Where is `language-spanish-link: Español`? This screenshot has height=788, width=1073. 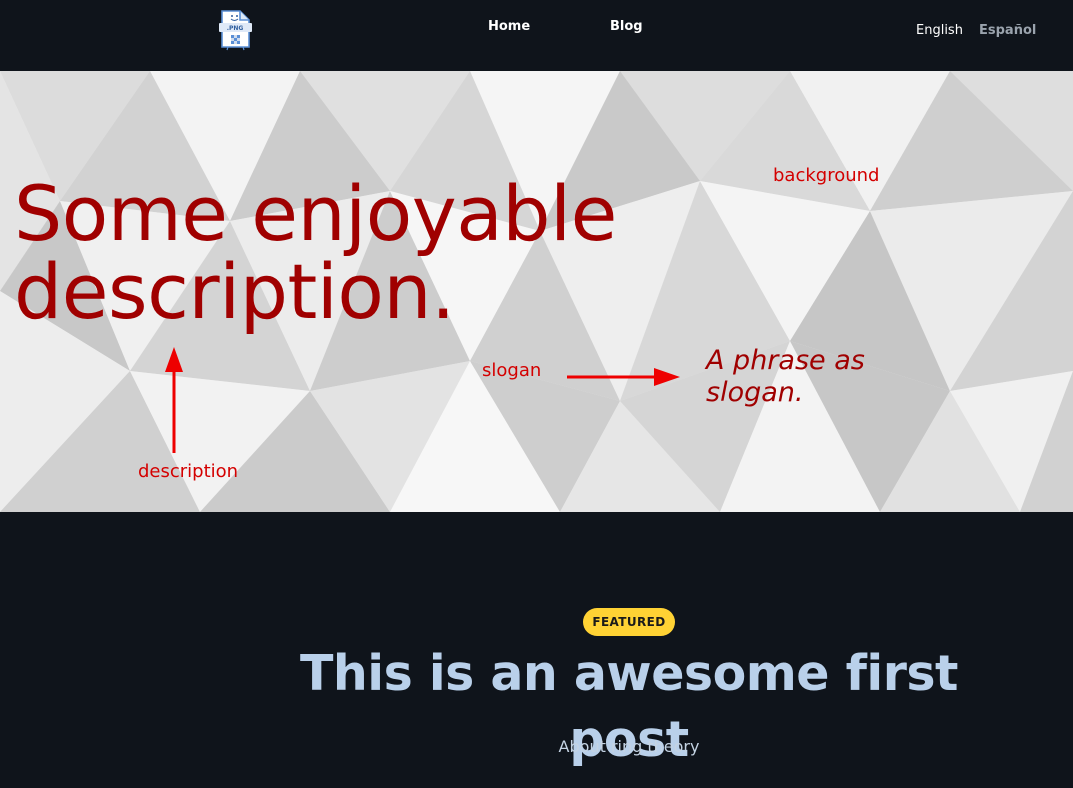 language-spanish-link: Español is located at coordinates (1007, 30).